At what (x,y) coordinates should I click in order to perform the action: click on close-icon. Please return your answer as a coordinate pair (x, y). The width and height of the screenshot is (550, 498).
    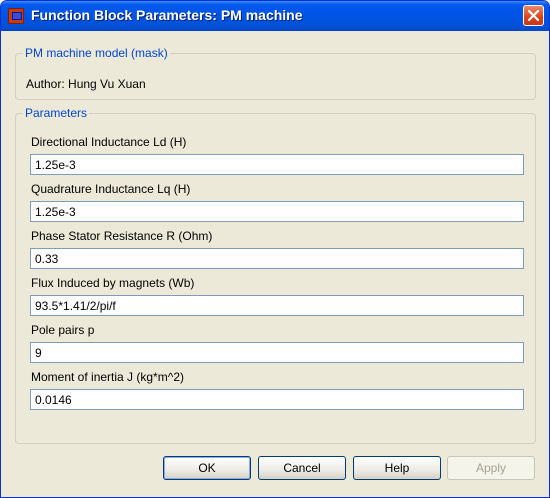
    Looking at the image, I should click on (533, 15).